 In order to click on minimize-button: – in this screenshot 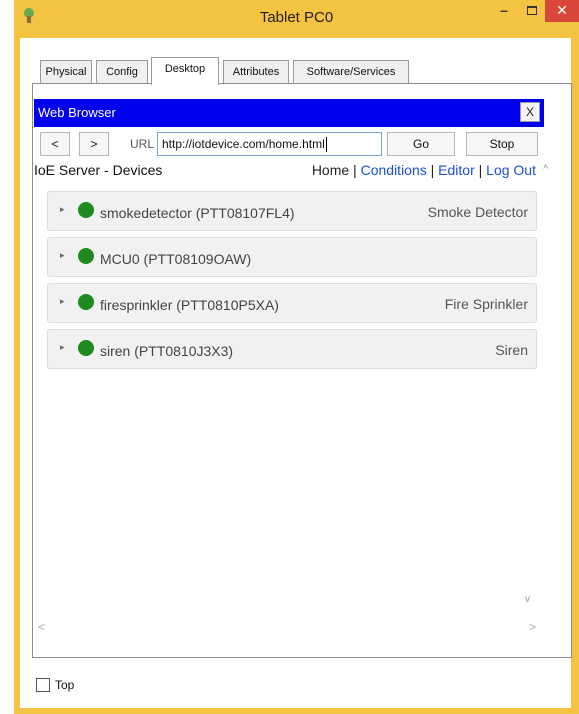, I will do `click(504, 11)`.